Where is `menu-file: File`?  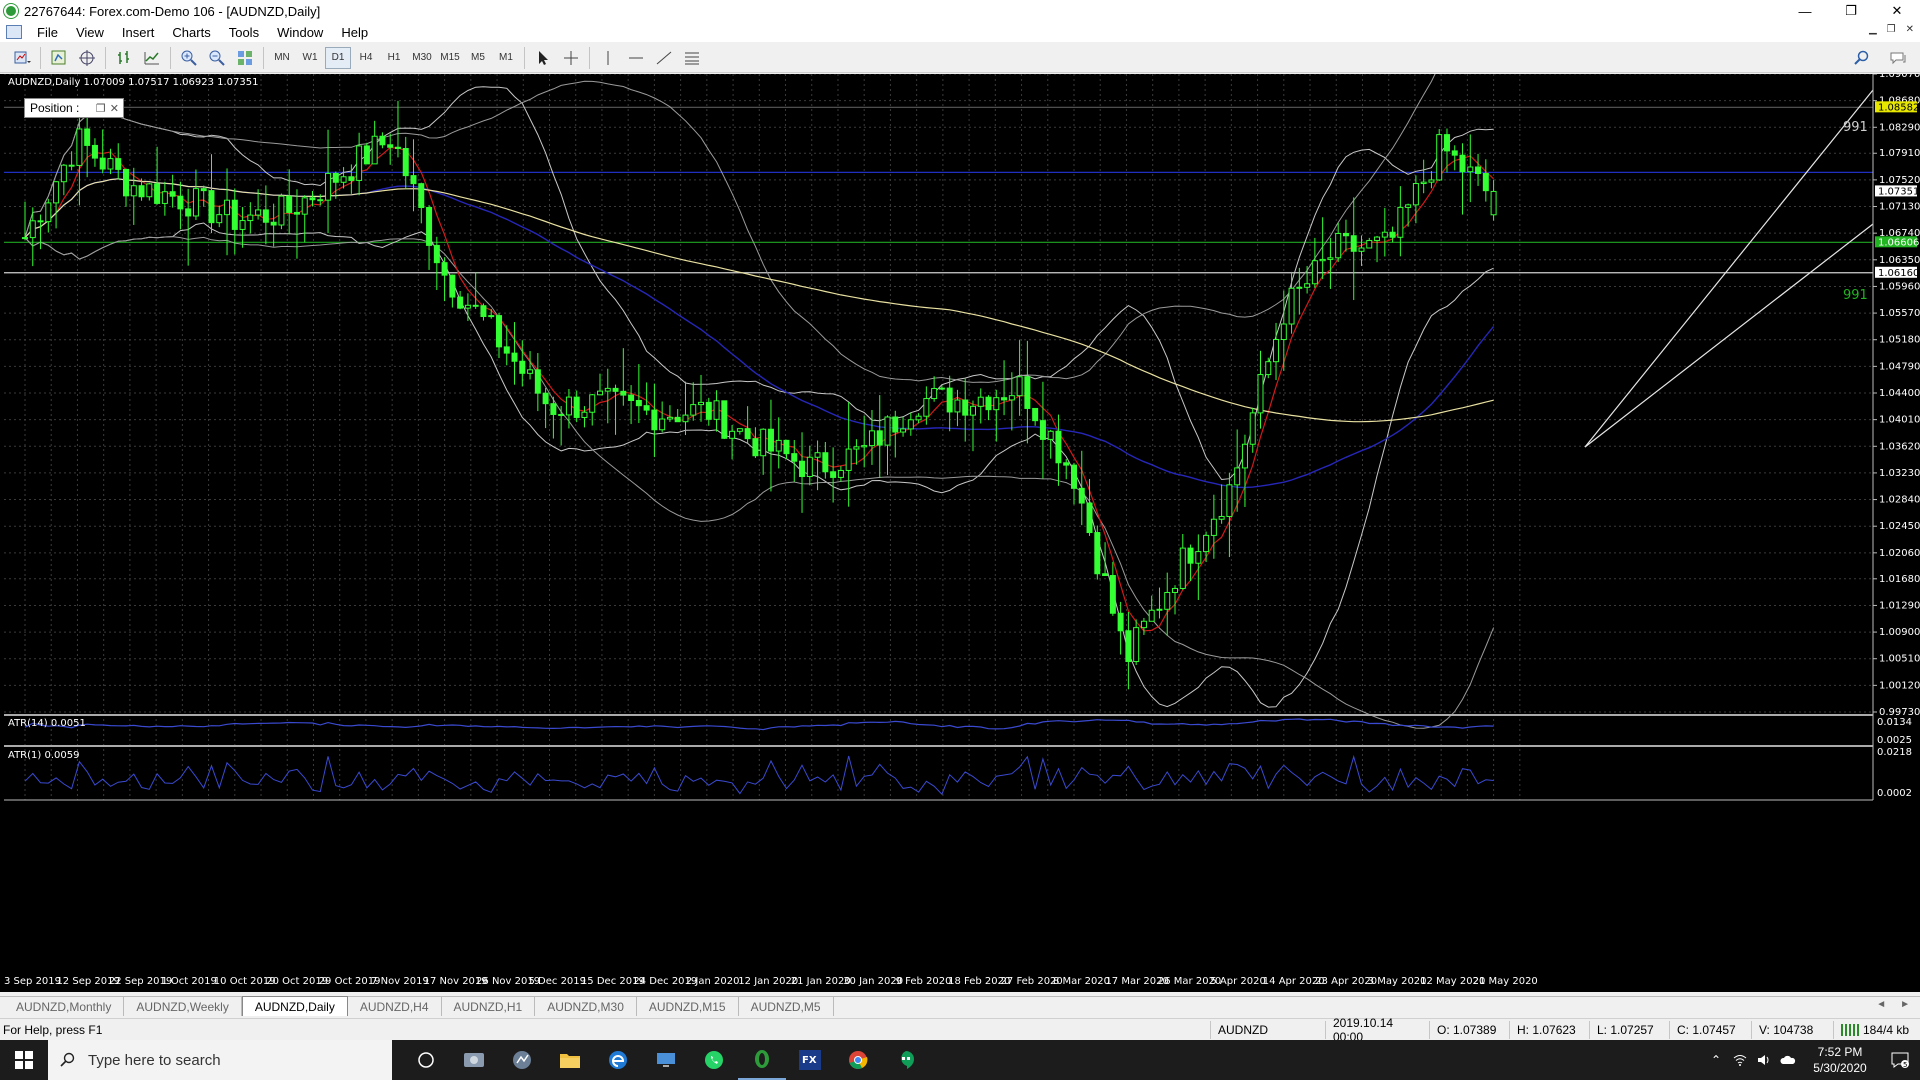
menu-file: File is located at coordinates (47, 32).